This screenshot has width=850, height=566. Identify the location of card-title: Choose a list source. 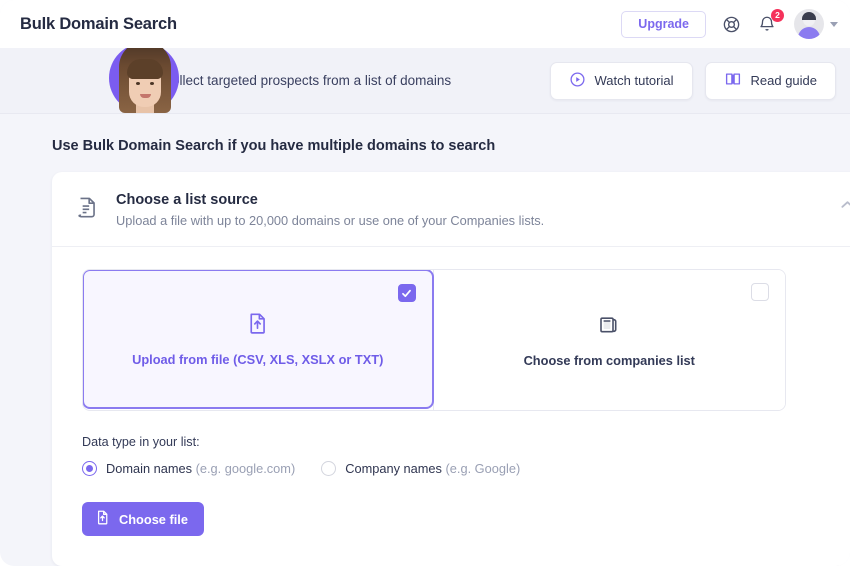
(187, 200).